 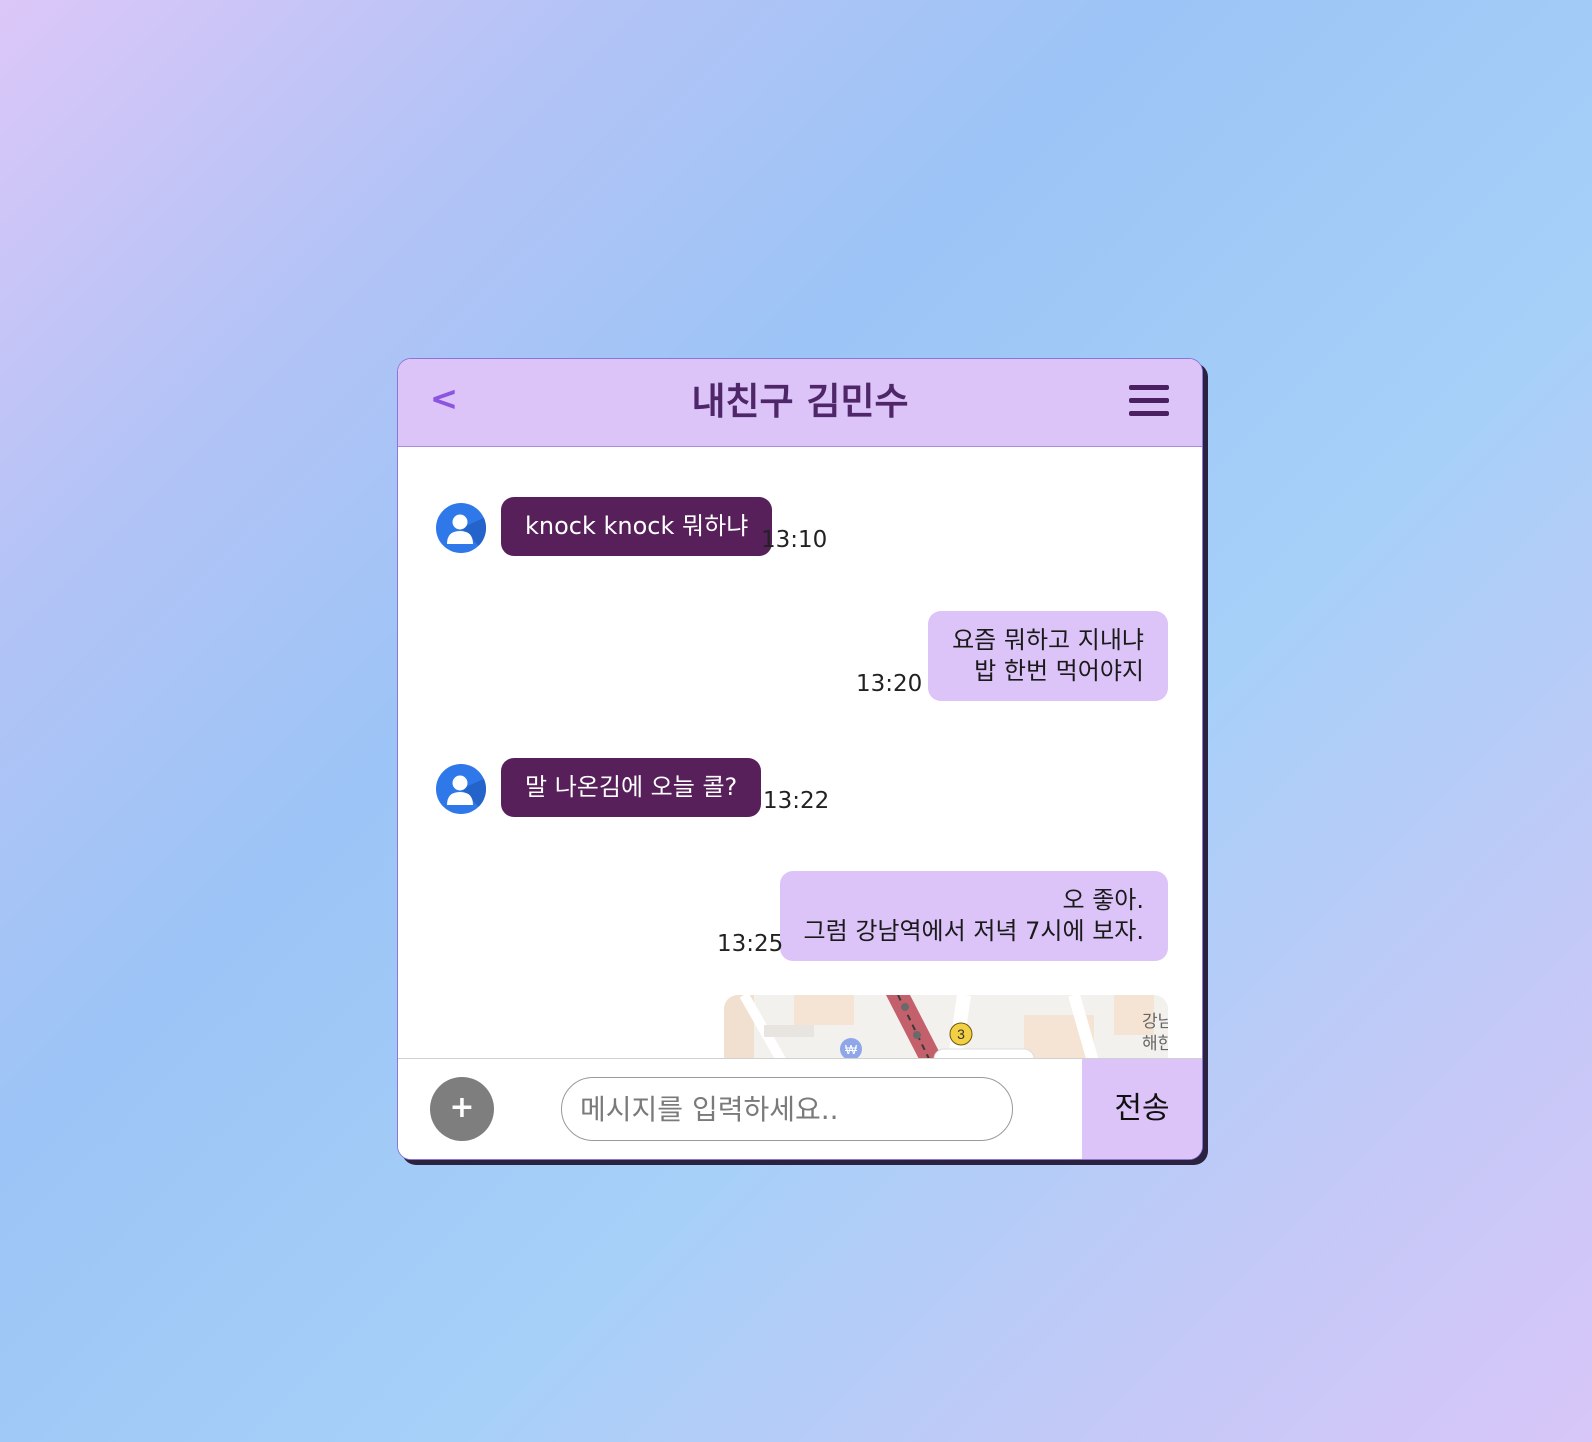 What do you see at coordinates (462, 1109) in the screenshot?
I see `add-attachment-button: +` at bounding box center [462, 1109].